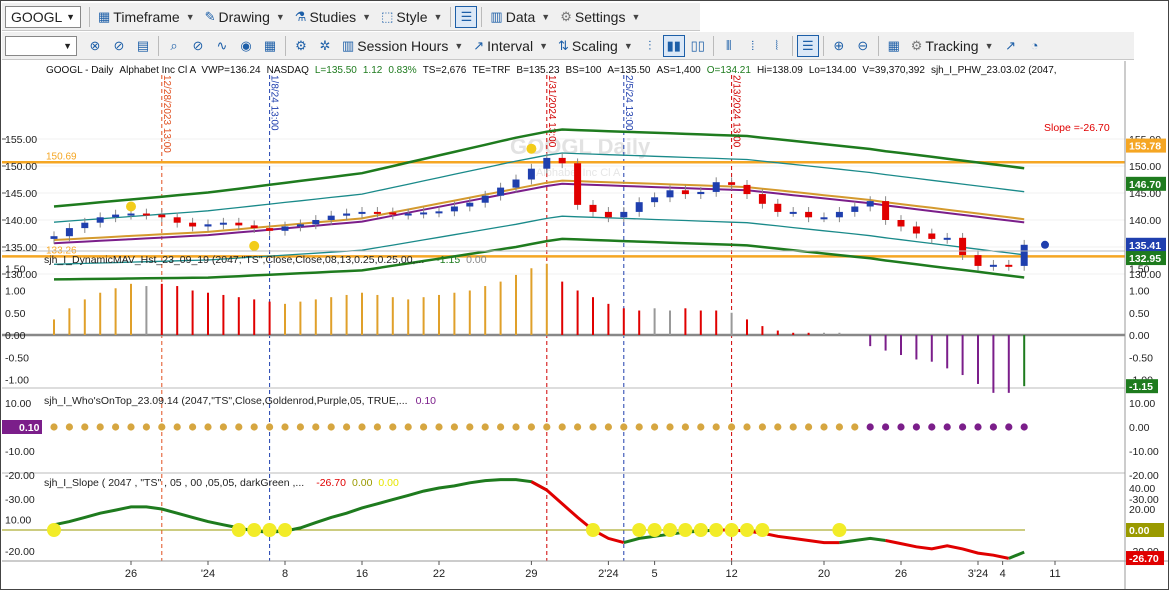 The image size is (1169, 590). What do you see at coordinates (331, 483) in the screenshot?
I see `slope-value-1: -26.70` at bounding box center [331, 483].